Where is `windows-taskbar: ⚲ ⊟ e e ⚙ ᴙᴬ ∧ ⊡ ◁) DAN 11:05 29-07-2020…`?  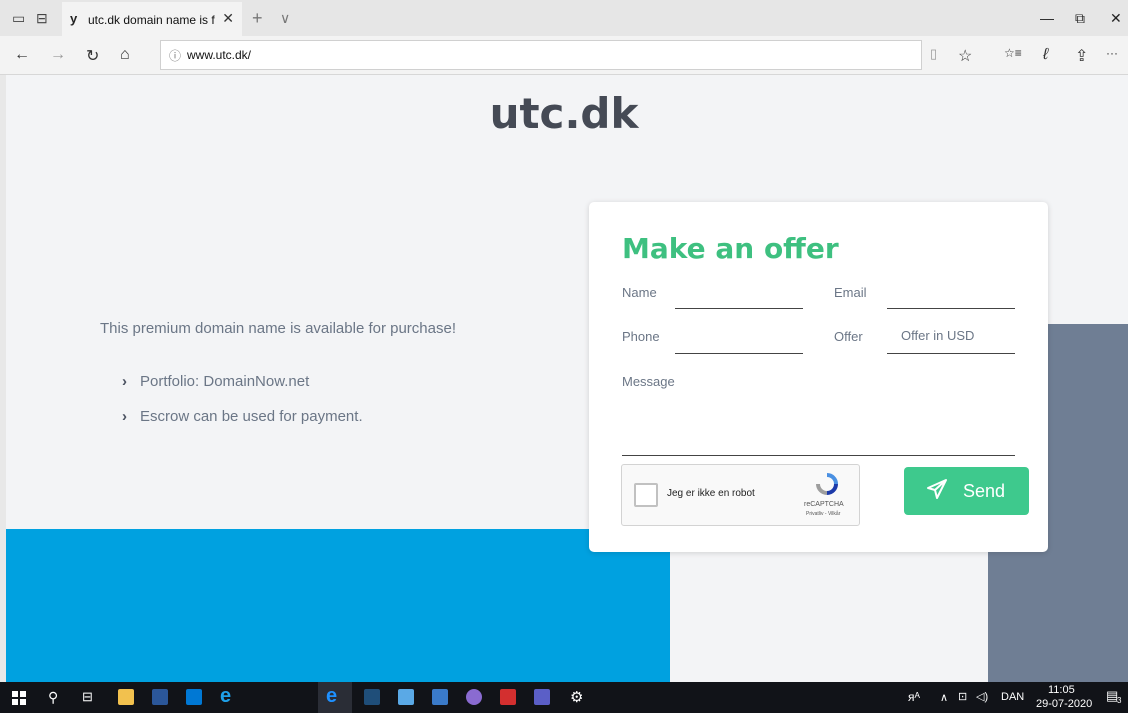 windows-taskbar: ⚲ ⊟ e e ⚙ ᴙᴬ ∧ ⊡ ◁) DAN 11:05 29-07-2020… is located at coordinates (564, 697).